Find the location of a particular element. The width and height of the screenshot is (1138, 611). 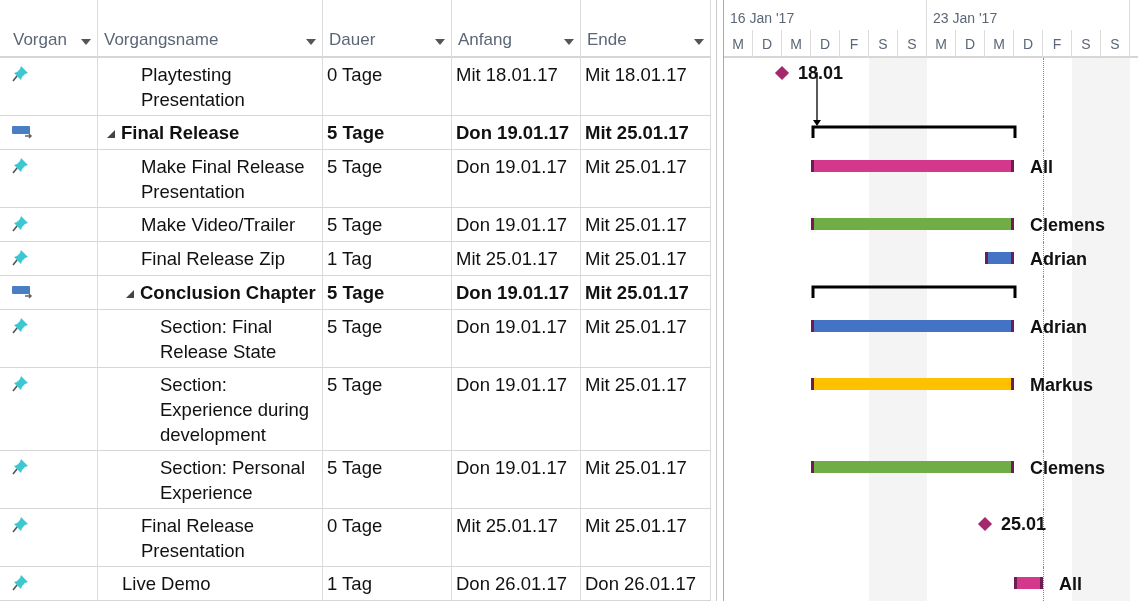

resource-label: Markus is located at coordinates (1062, 385).